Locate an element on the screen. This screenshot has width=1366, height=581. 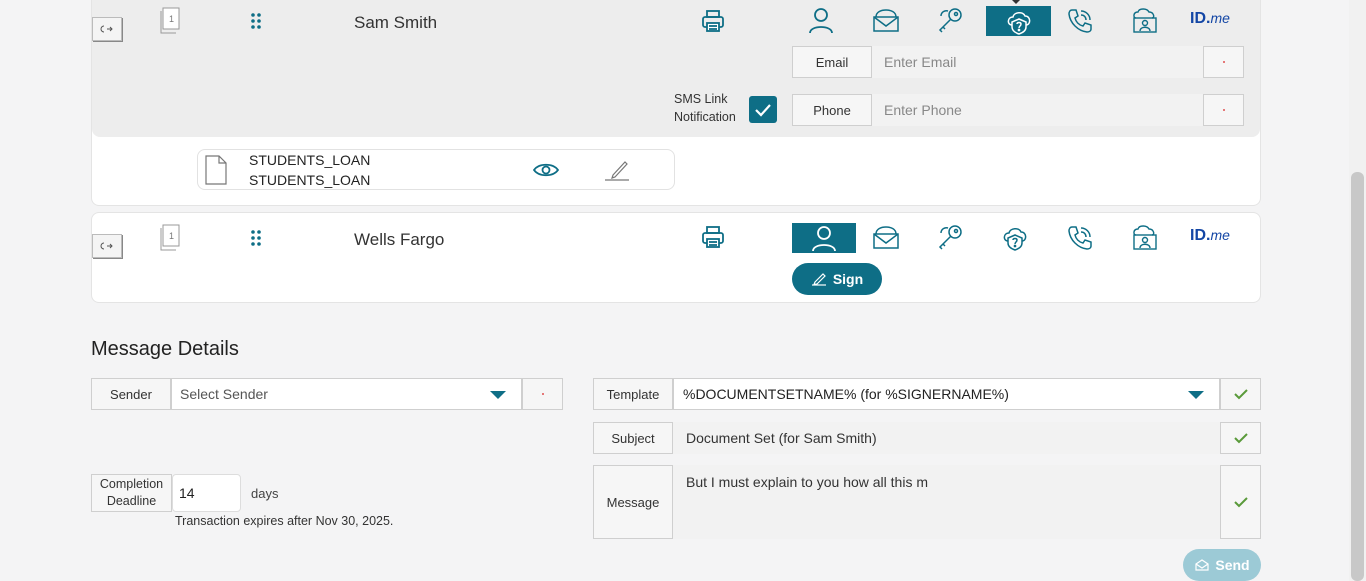
sms-label-line1: SMS Link is located at coordinates (701, 99).